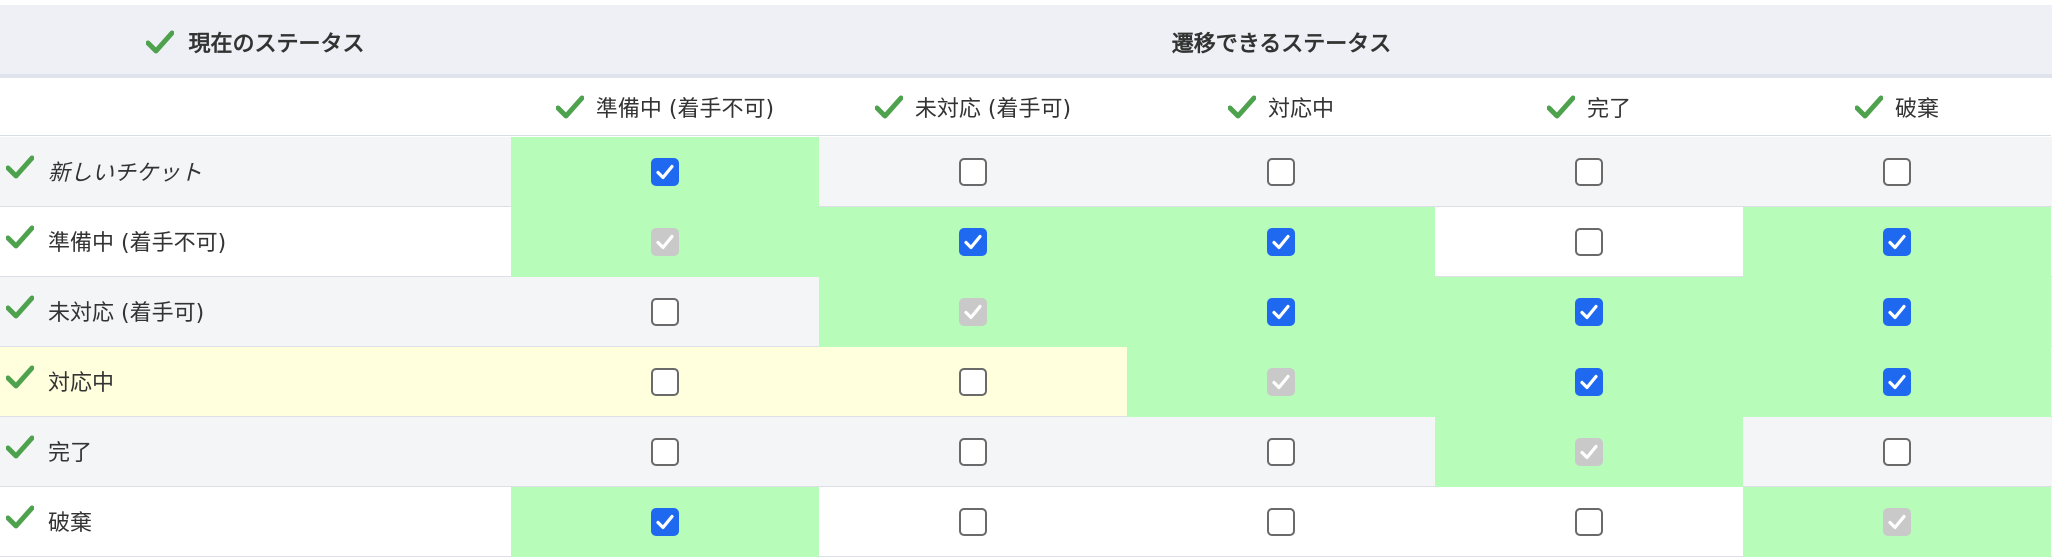 This screenshot has width=2052, height=558. What do you see at coordinates (255, 242) in the screenshot?
I see `row-status-label: 準備中 (着手不可)` at bounding box center [255, 242].